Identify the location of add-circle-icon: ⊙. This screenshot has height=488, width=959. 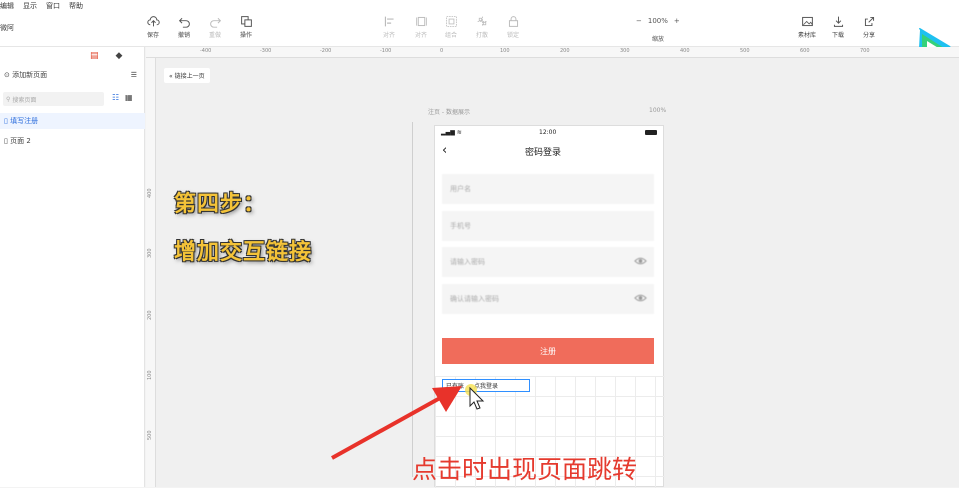
(7, 75).